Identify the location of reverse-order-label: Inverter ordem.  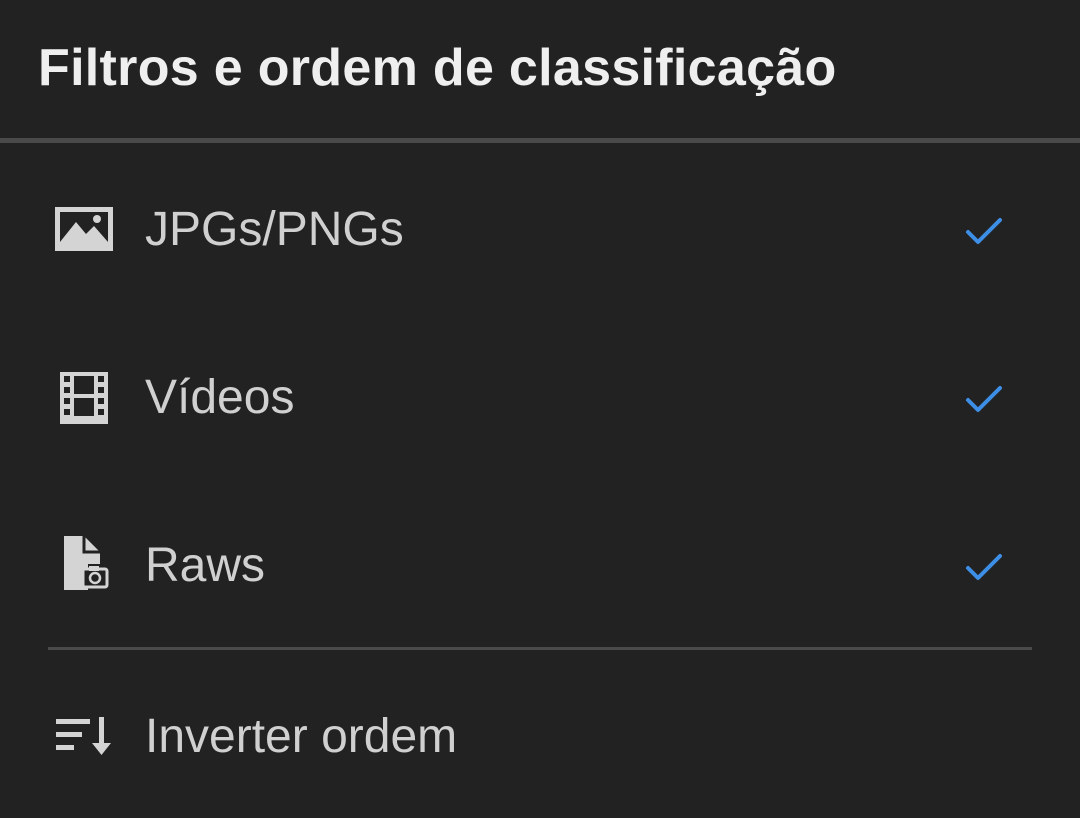
(301, 736).